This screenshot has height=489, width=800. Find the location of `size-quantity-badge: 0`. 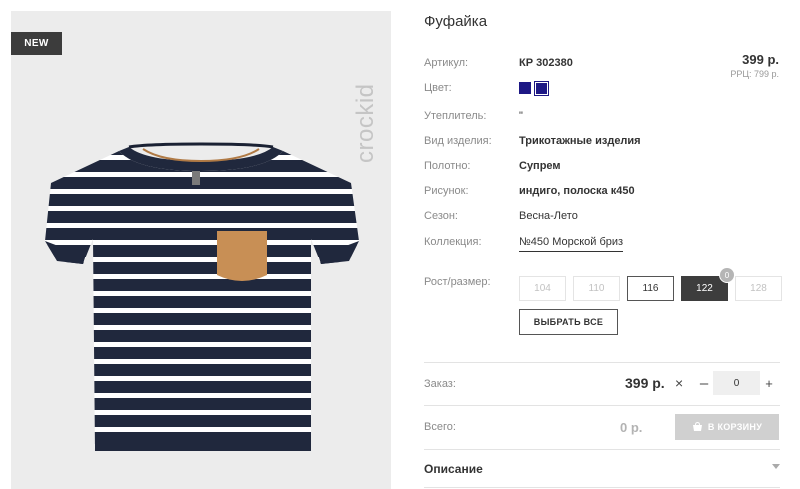

size-quantity-badge: 0 is located at coordinates (727, 275).